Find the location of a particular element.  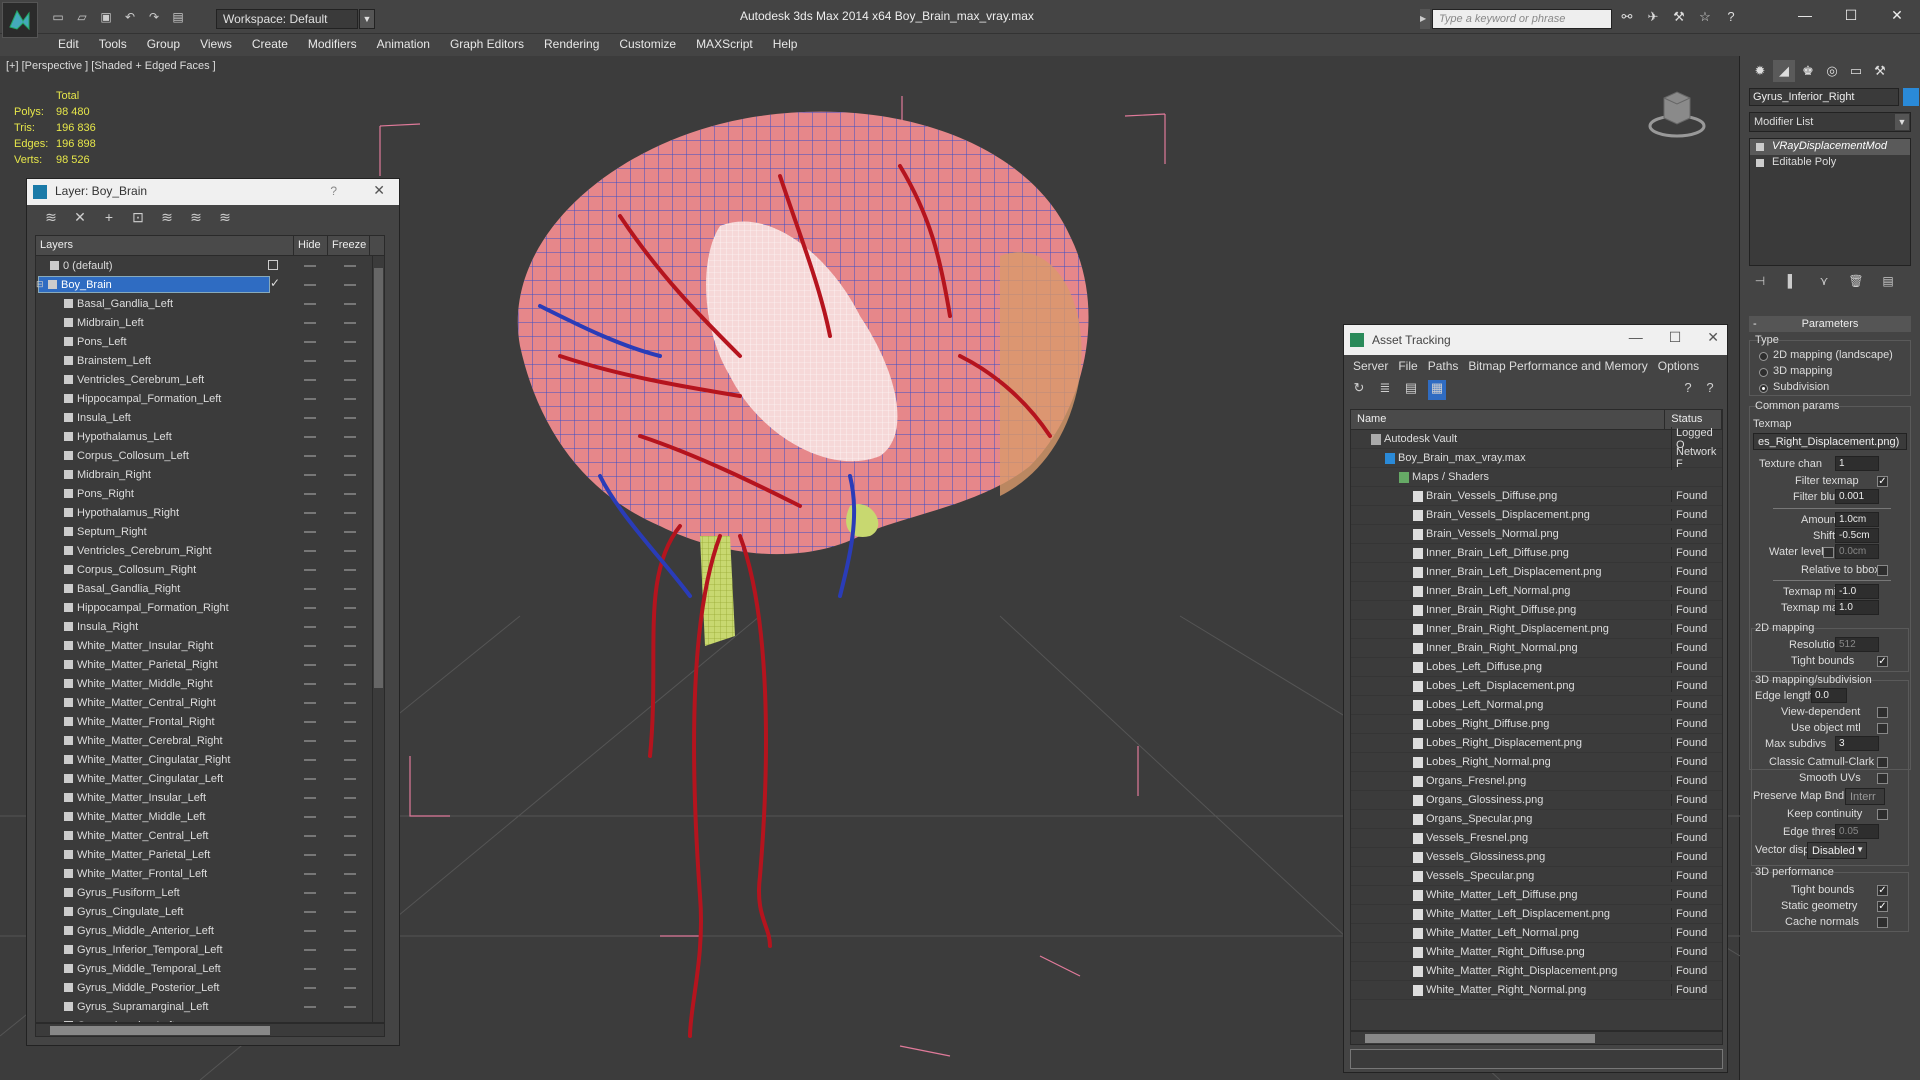

layer-object-row: Midbrain_Right is located at coordinates (210, 474).